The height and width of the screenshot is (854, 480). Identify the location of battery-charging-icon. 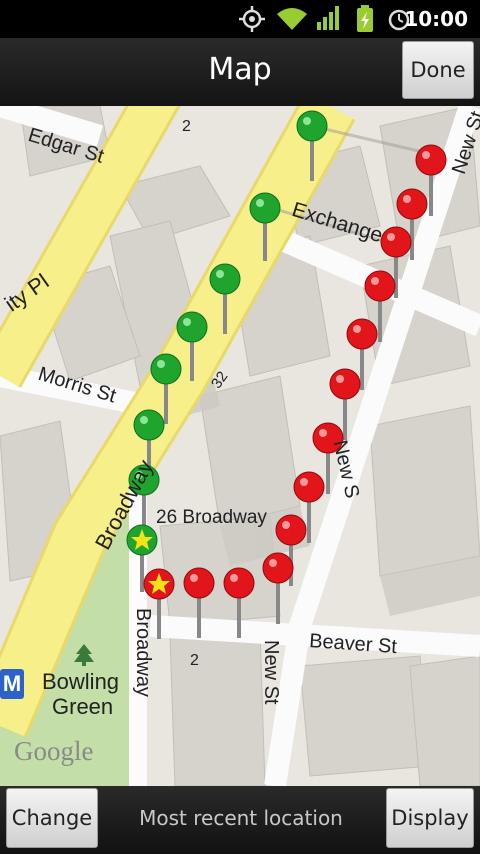
(365, 18).